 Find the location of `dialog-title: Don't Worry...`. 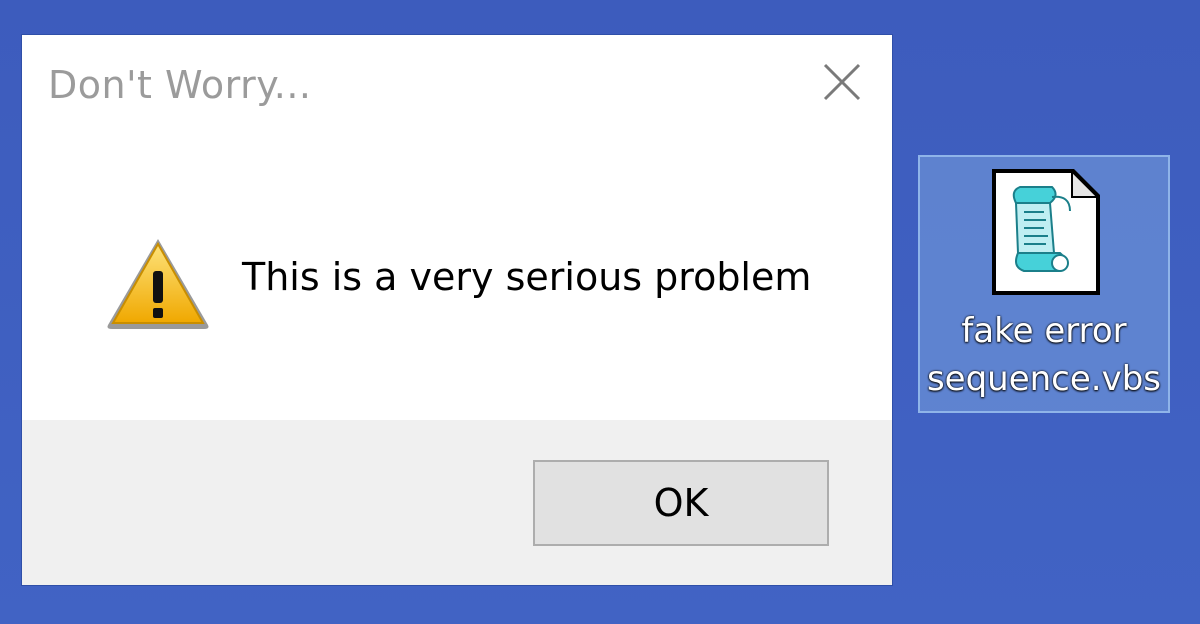

dialog-title: Don't Worry... is located at coordinates (180, 85).